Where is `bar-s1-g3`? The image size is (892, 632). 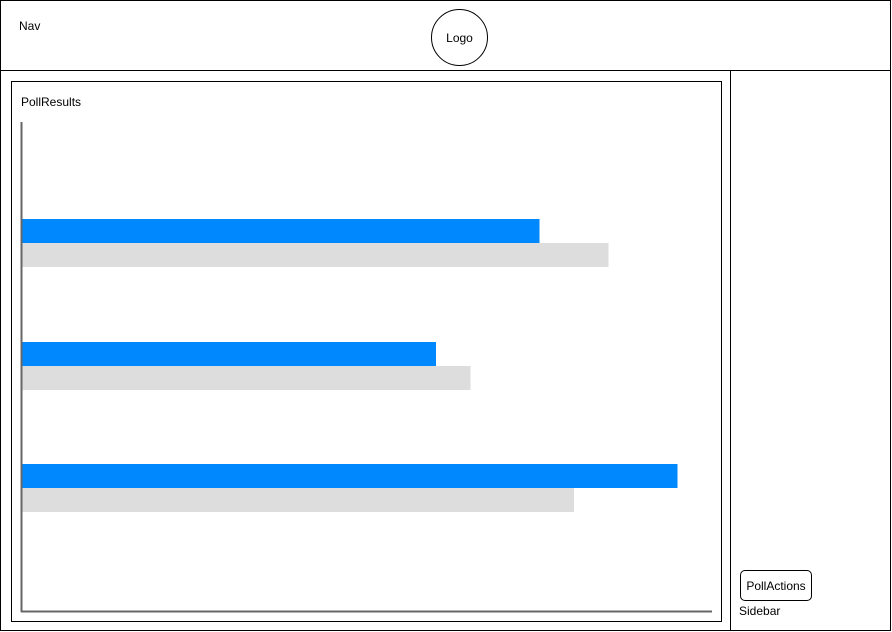
bar-s1-g3 is located at coordinates (350, 476).